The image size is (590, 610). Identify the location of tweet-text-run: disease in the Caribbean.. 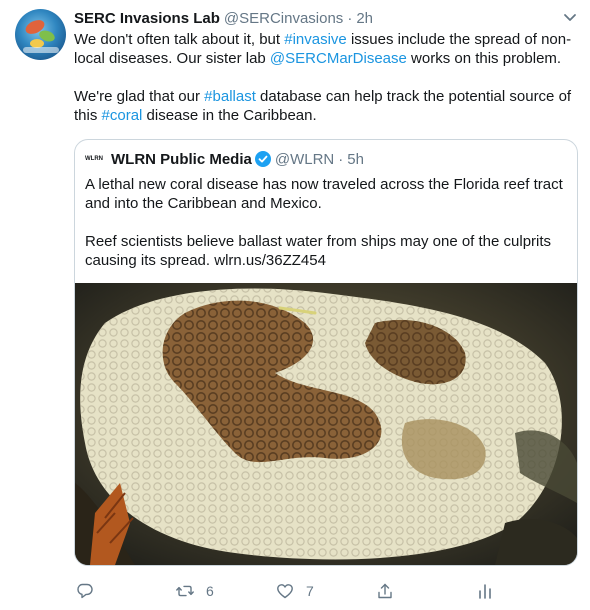
(229, 115).